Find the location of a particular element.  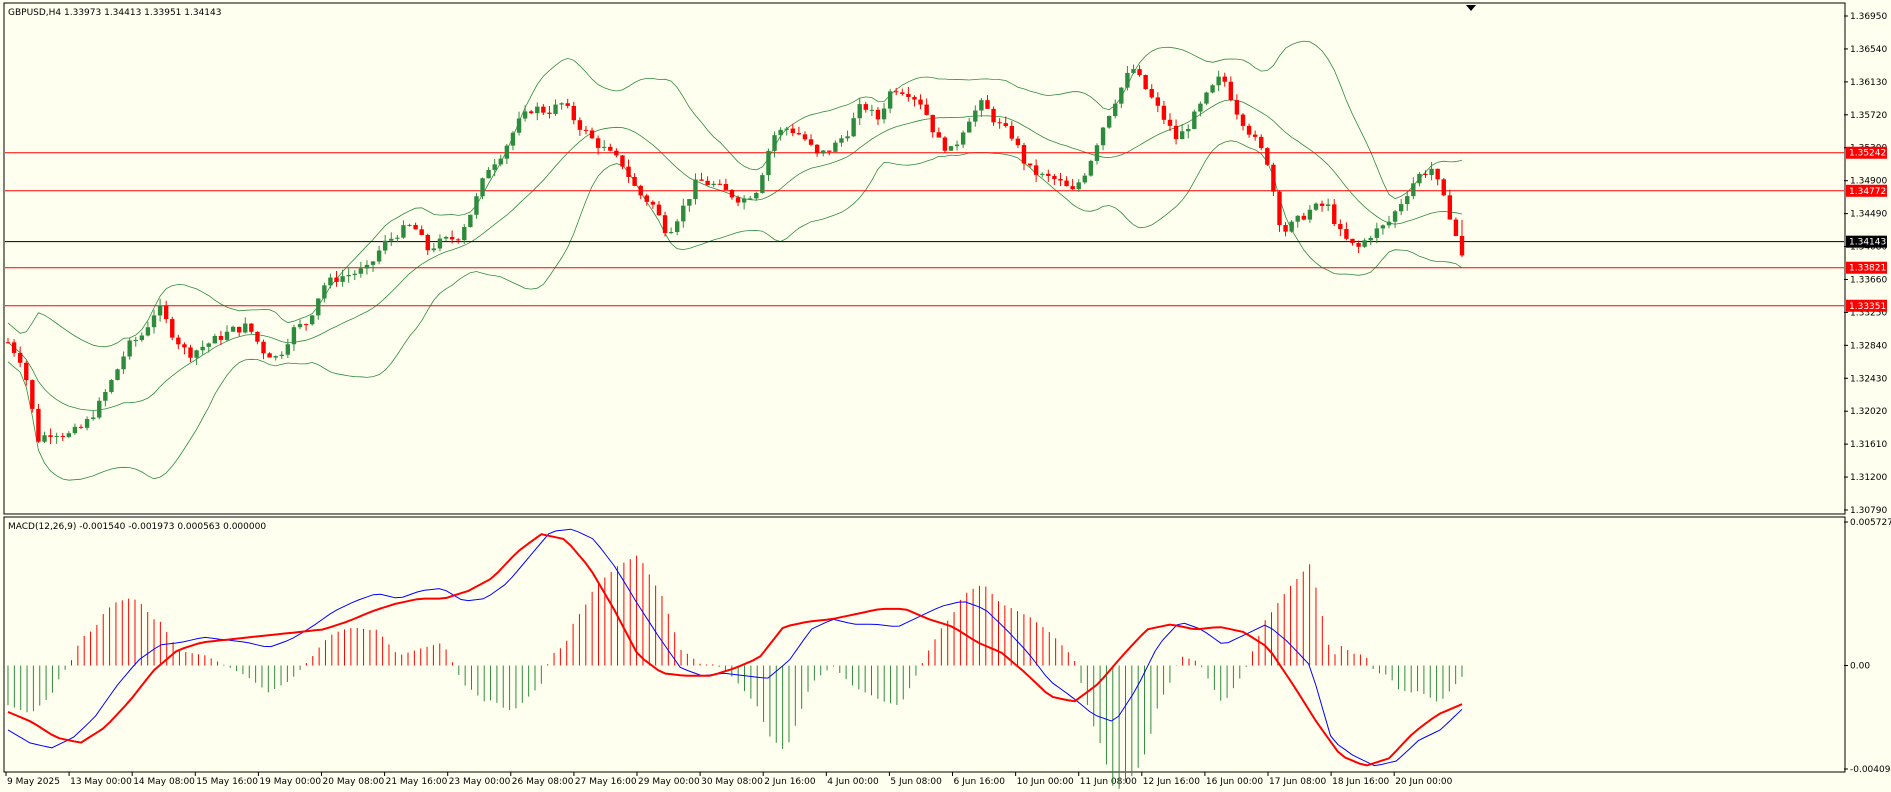

price-tag-label: 1.33821 is located at coordinates (1867, 269).